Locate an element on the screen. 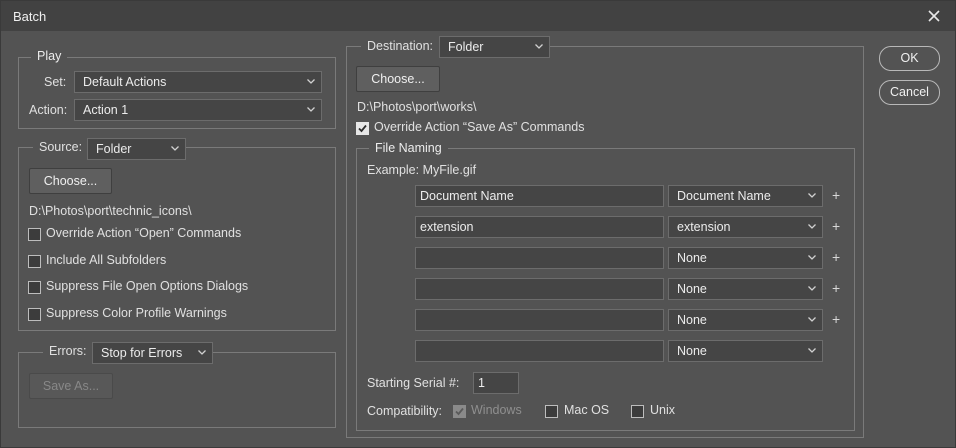 This screenshot has height=448, width=956. errors-label-text: Errors: is located at coordinates (68, 351).